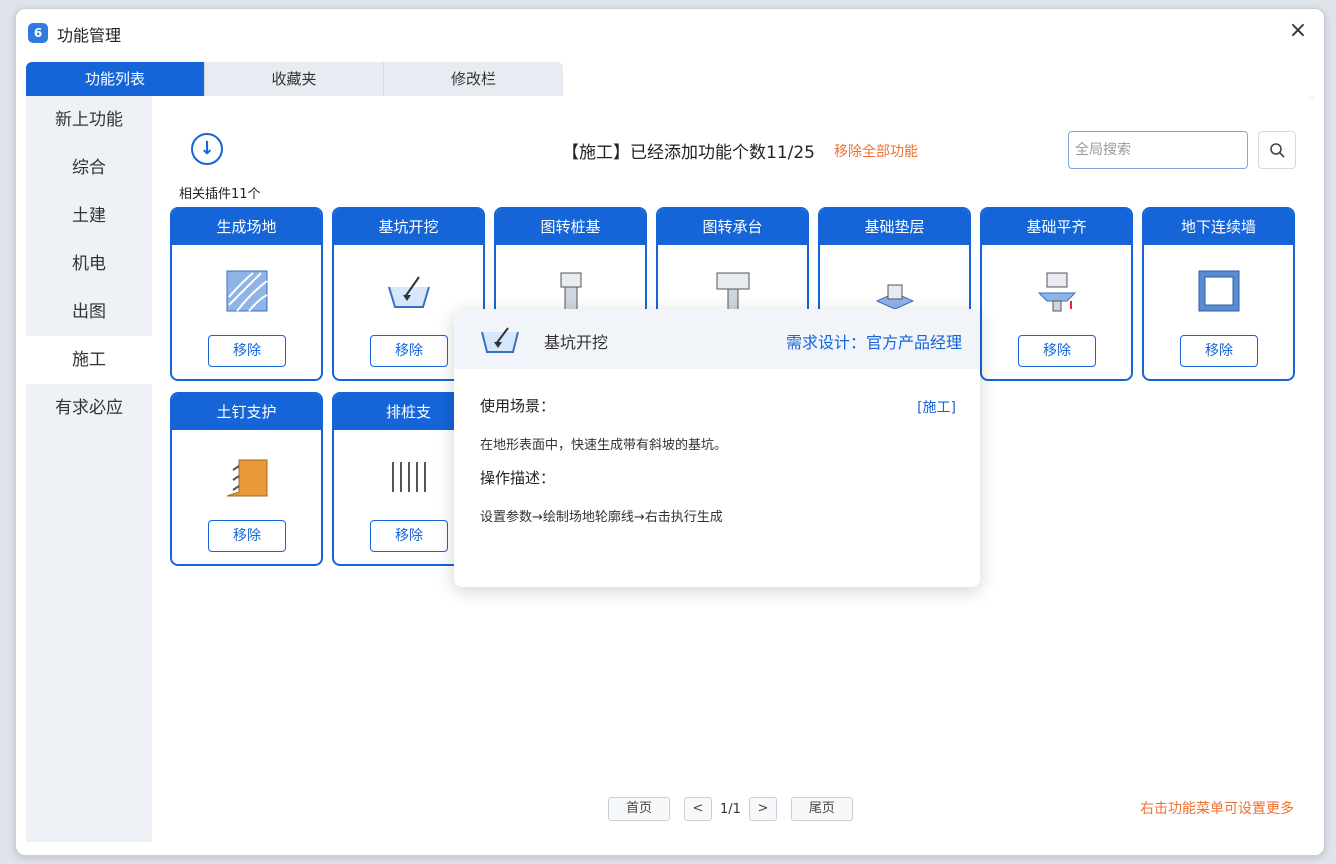  Describe the element at coordinates (89, 120) in the screenshot. I see `sidebar-item-new: 新上功能` at that location.